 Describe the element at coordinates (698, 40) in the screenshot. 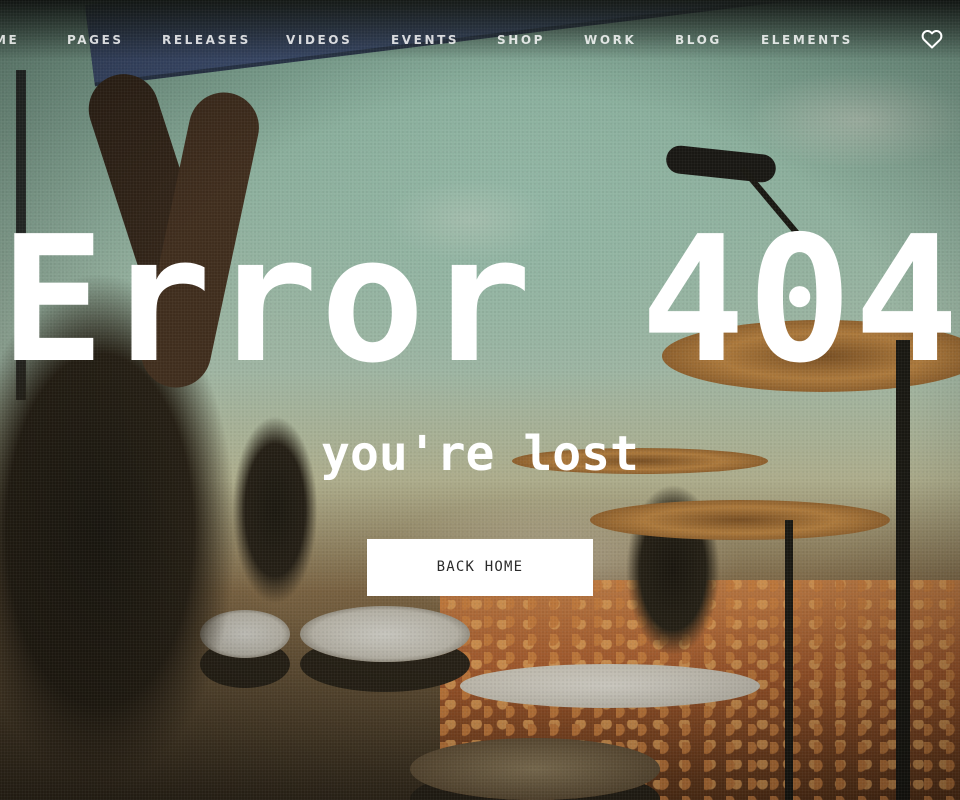

I see `nav-item-blog: BLOG` at that location.